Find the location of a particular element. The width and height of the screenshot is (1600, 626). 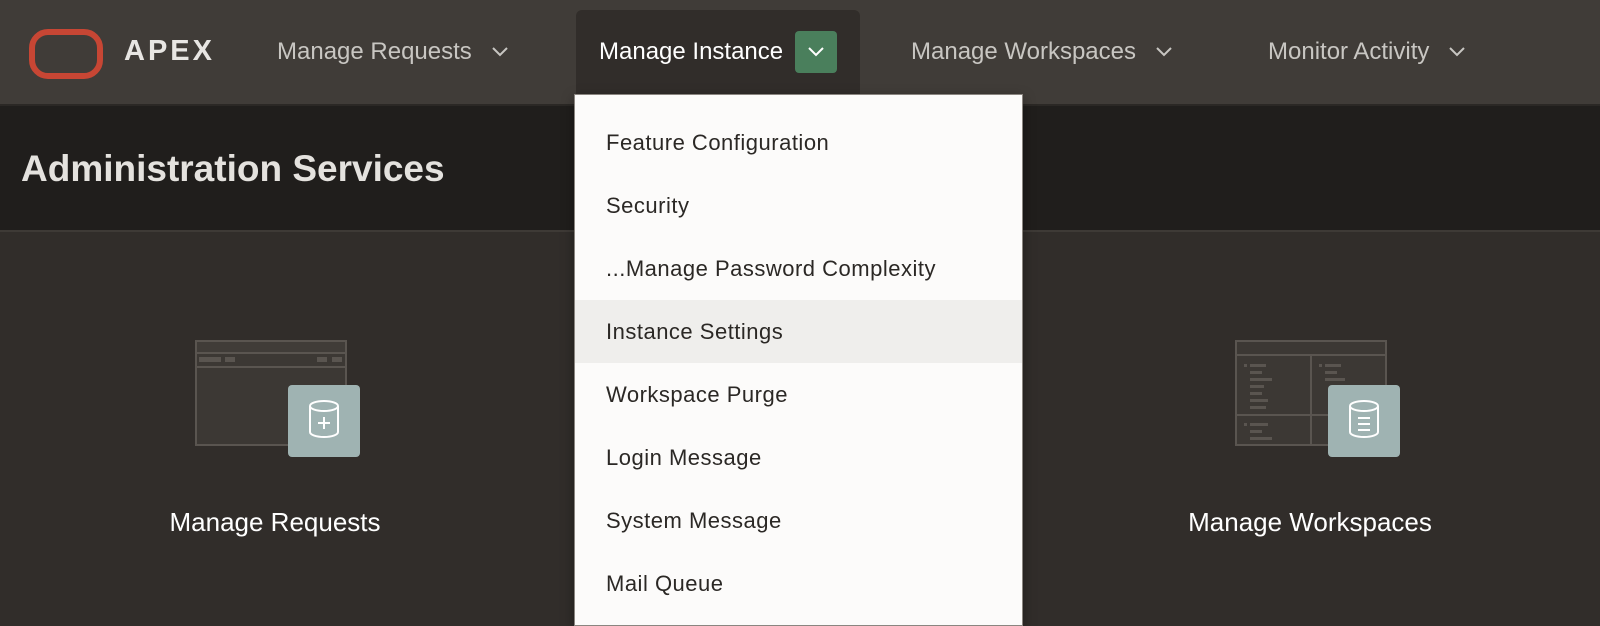

nav-label: Manage Workspaces is located at coordinates (1023, 51).